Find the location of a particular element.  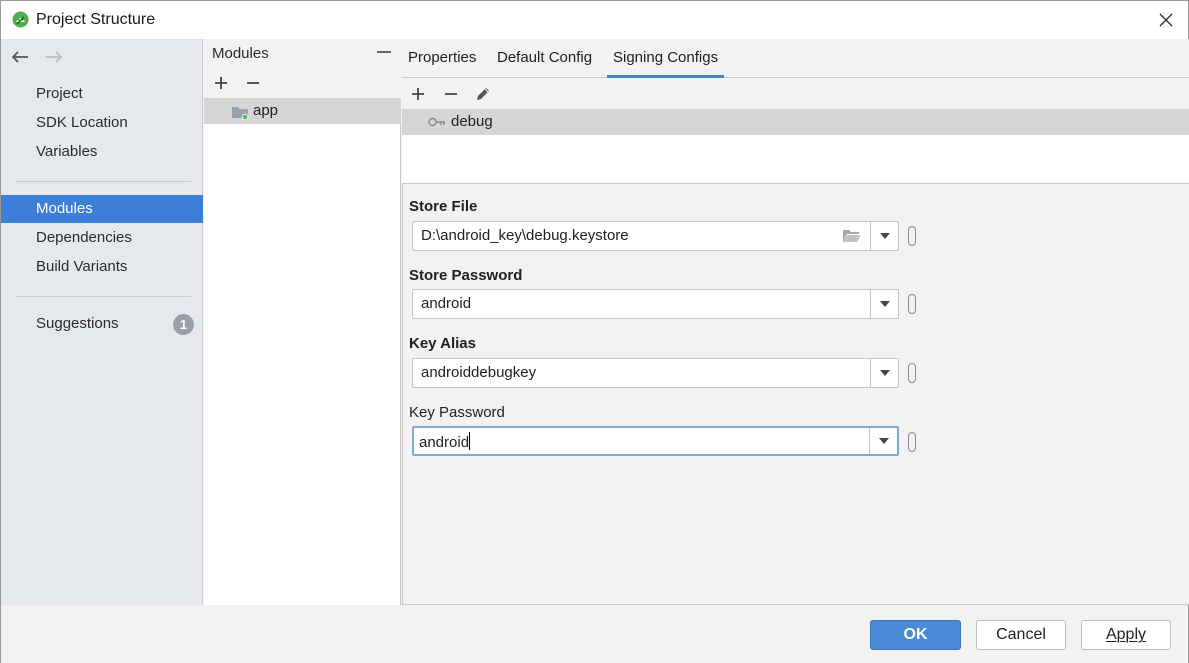

history-nav is located at coordinates (37, 57).